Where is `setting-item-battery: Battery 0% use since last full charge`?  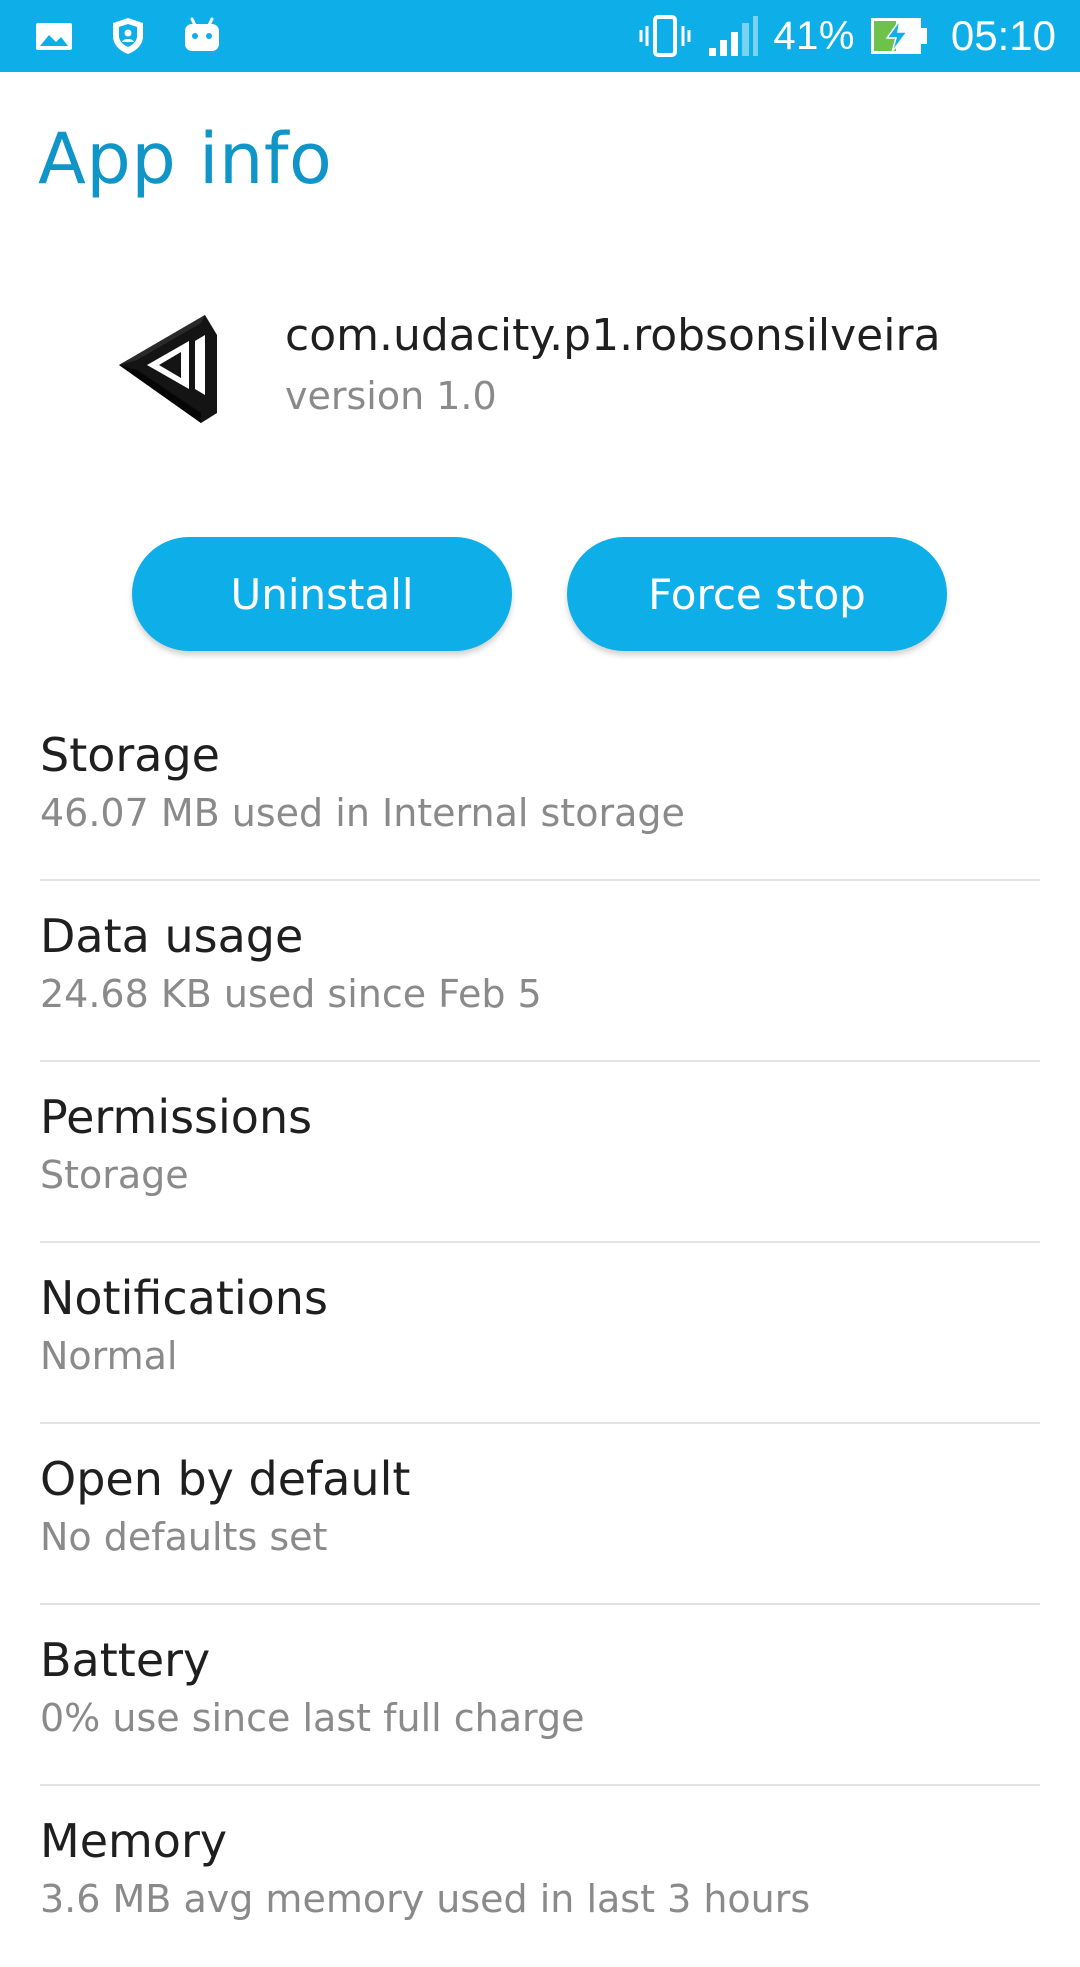 setting-item-battery: Battery 0% use since last full charge is located at coordinates (540, 1695).